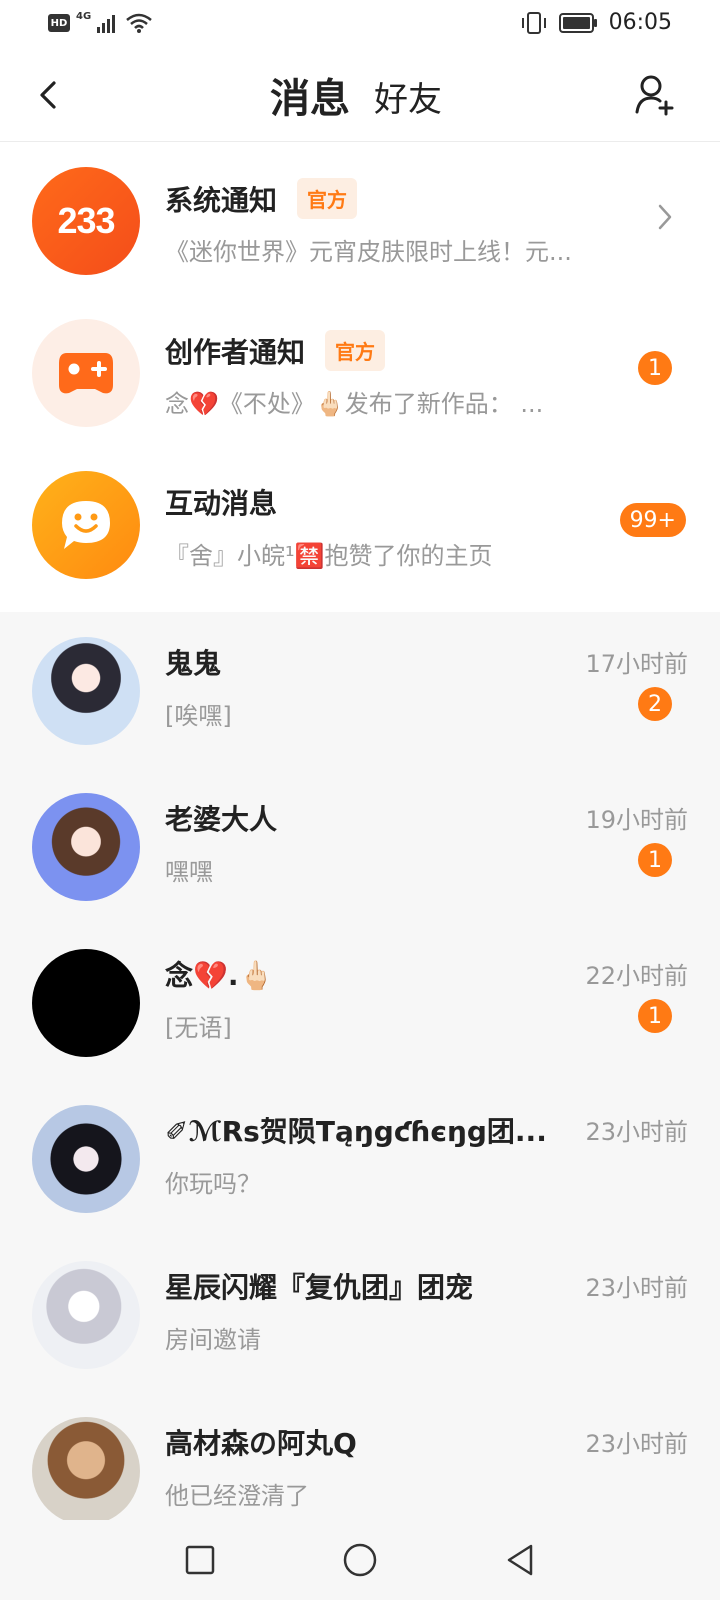 This screenshot has height=1600, width=720. I want to click on unread-badge: 99+, so click(652, 520).